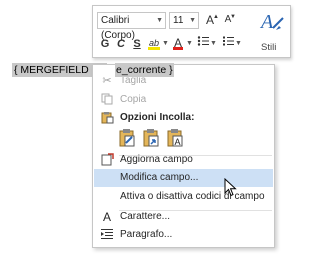 This screenshot has width=320, height=262. I want to click on menu-item-label: Aggiorna campo, so click(156, 159).